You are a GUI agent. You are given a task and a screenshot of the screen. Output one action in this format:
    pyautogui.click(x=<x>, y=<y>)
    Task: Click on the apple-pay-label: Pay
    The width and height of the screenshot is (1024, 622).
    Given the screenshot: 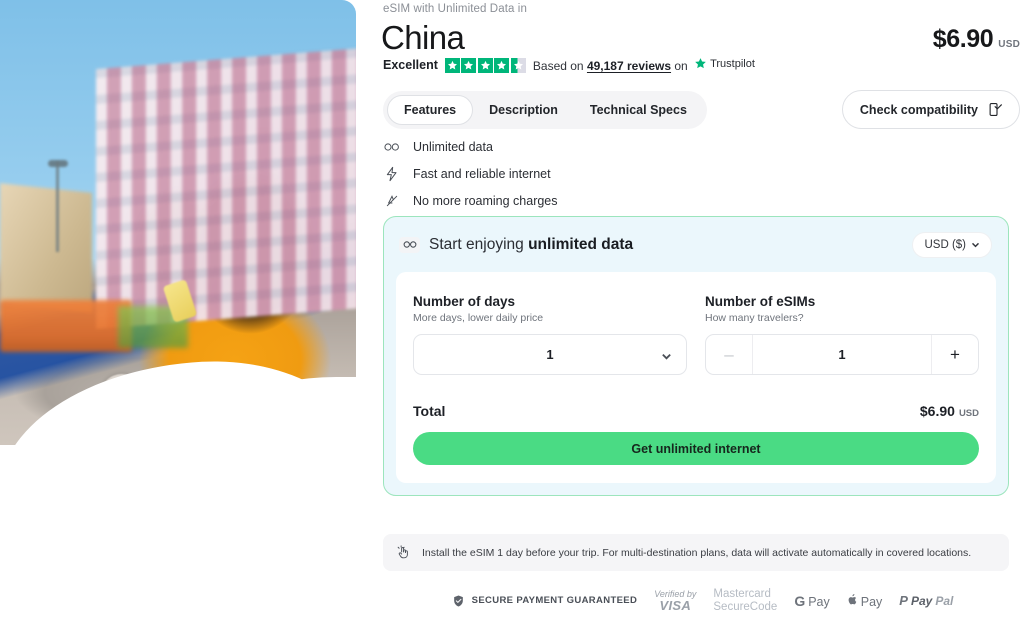 What is the action you would take?
    pyautogui.click(x=871, y=601)
    